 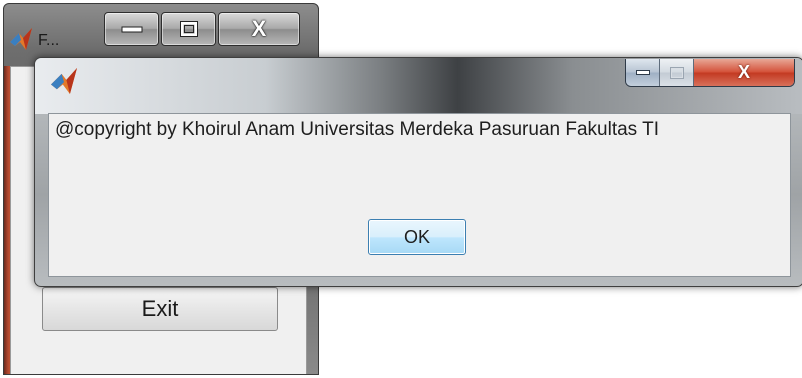 I want to click on background-close-button: X, so click(x=259, y=29).